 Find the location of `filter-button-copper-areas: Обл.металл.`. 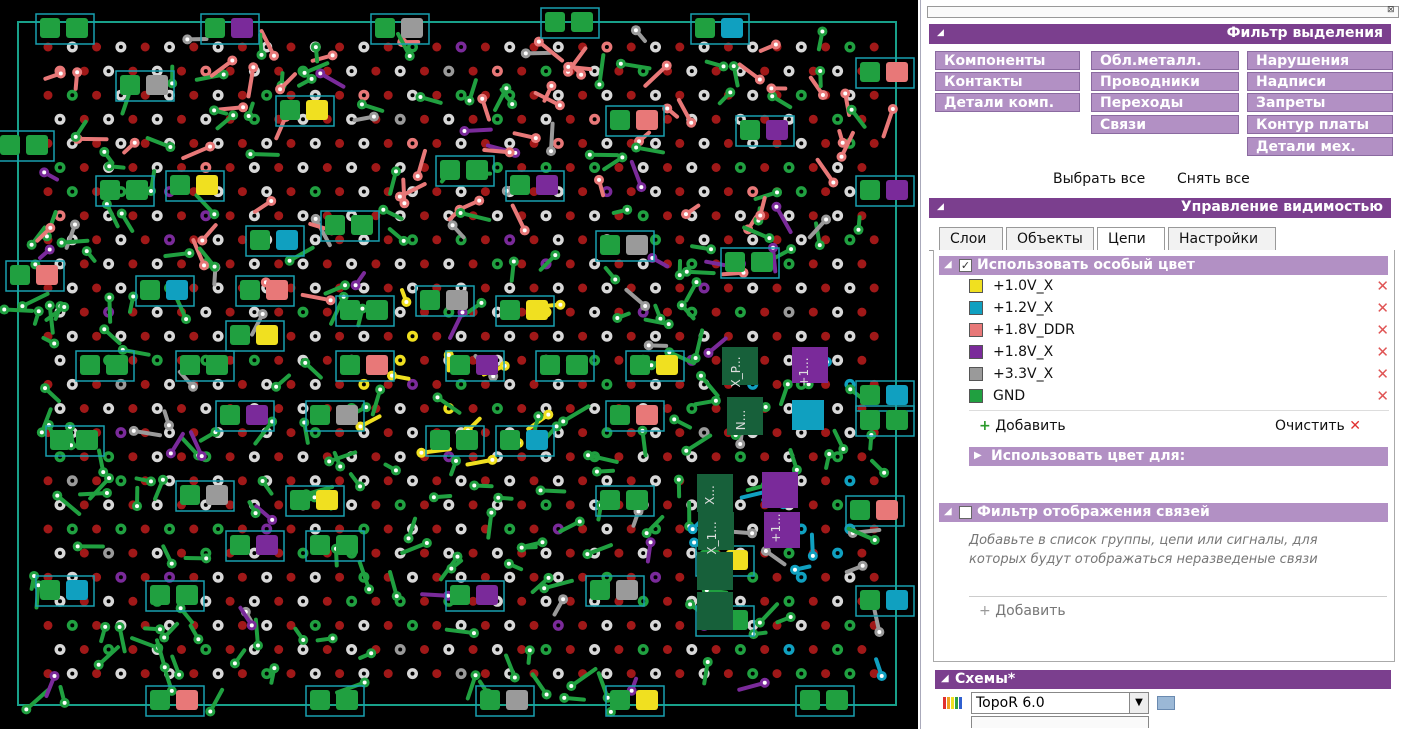

filter-button-copper-areas: Обл.металл. is located at coordinates (1165, 60).